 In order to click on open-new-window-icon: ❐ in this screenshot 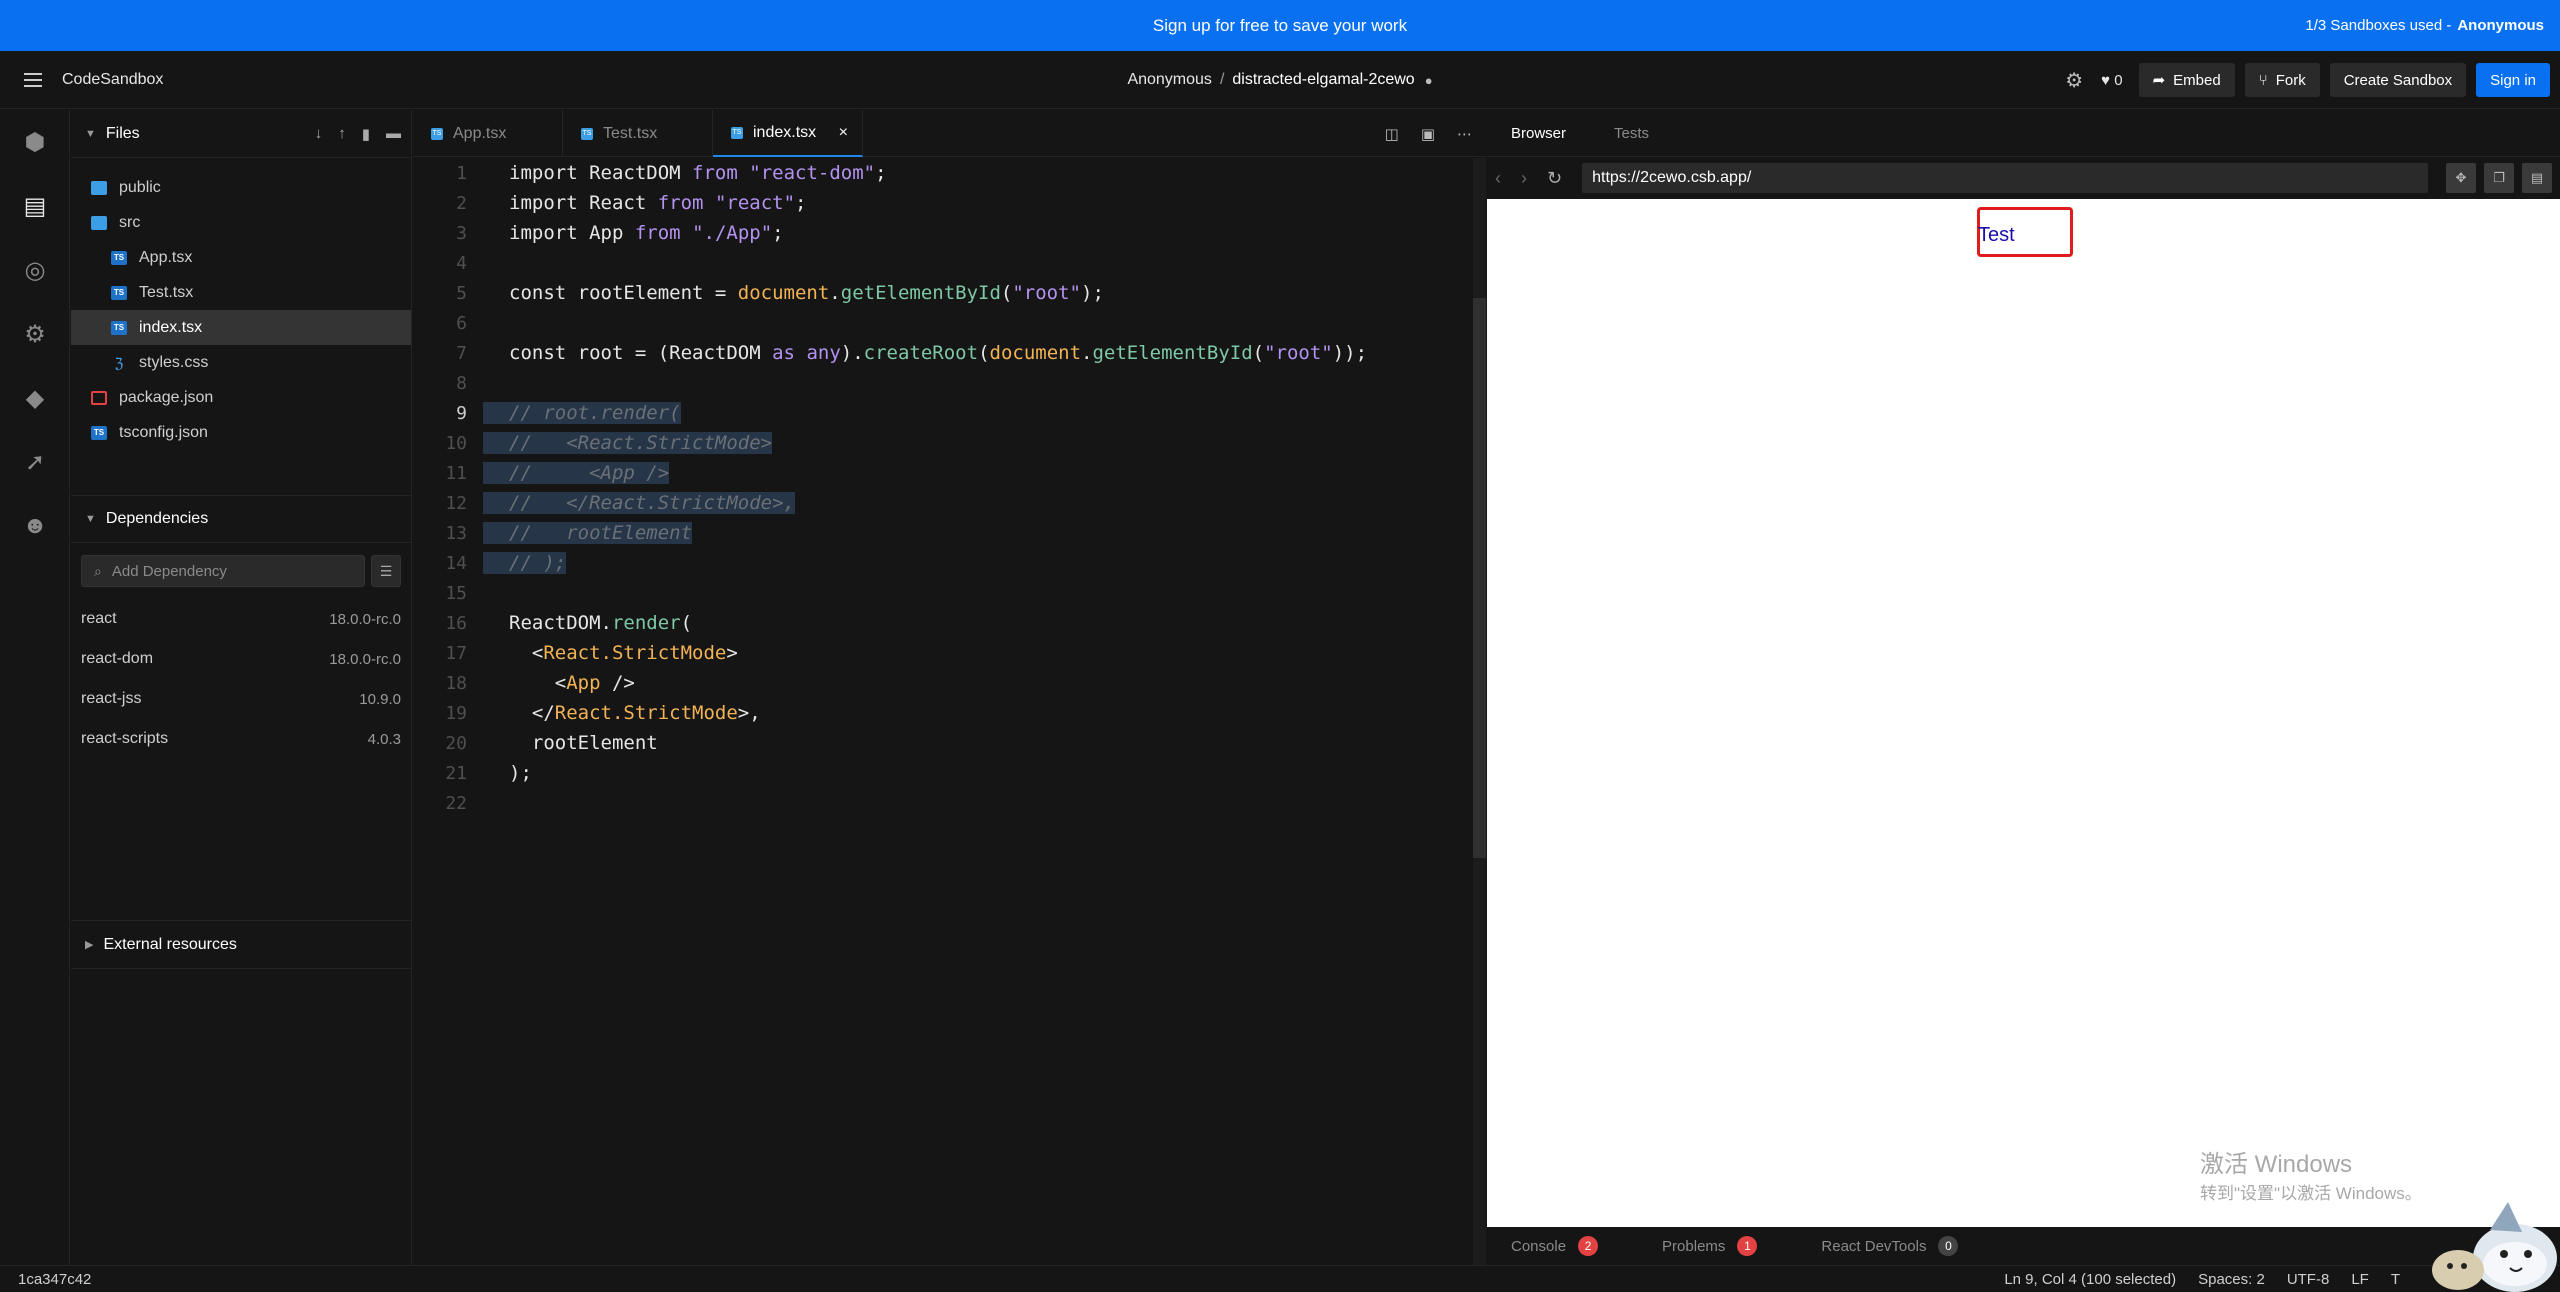, I will do `click(2499, 178)`.